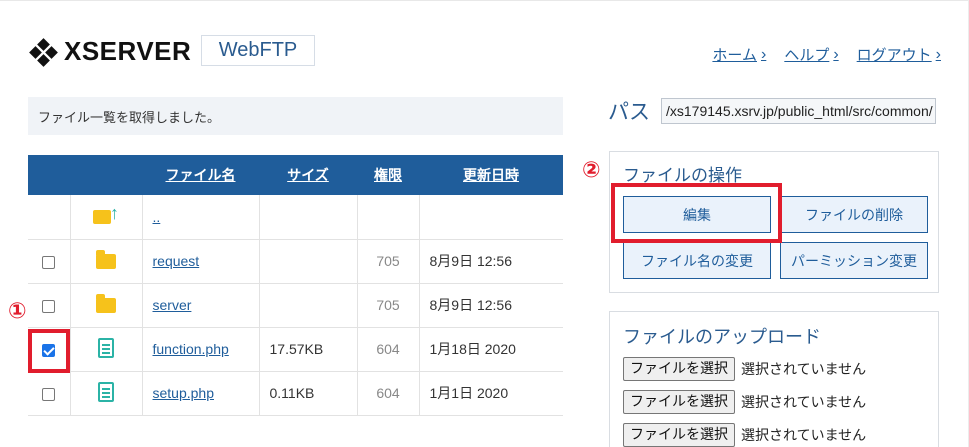 The image size is (969, 447). Describe the element at coordinates (388, 217) in the screenshot. I see `row-perm-cell` at that location.